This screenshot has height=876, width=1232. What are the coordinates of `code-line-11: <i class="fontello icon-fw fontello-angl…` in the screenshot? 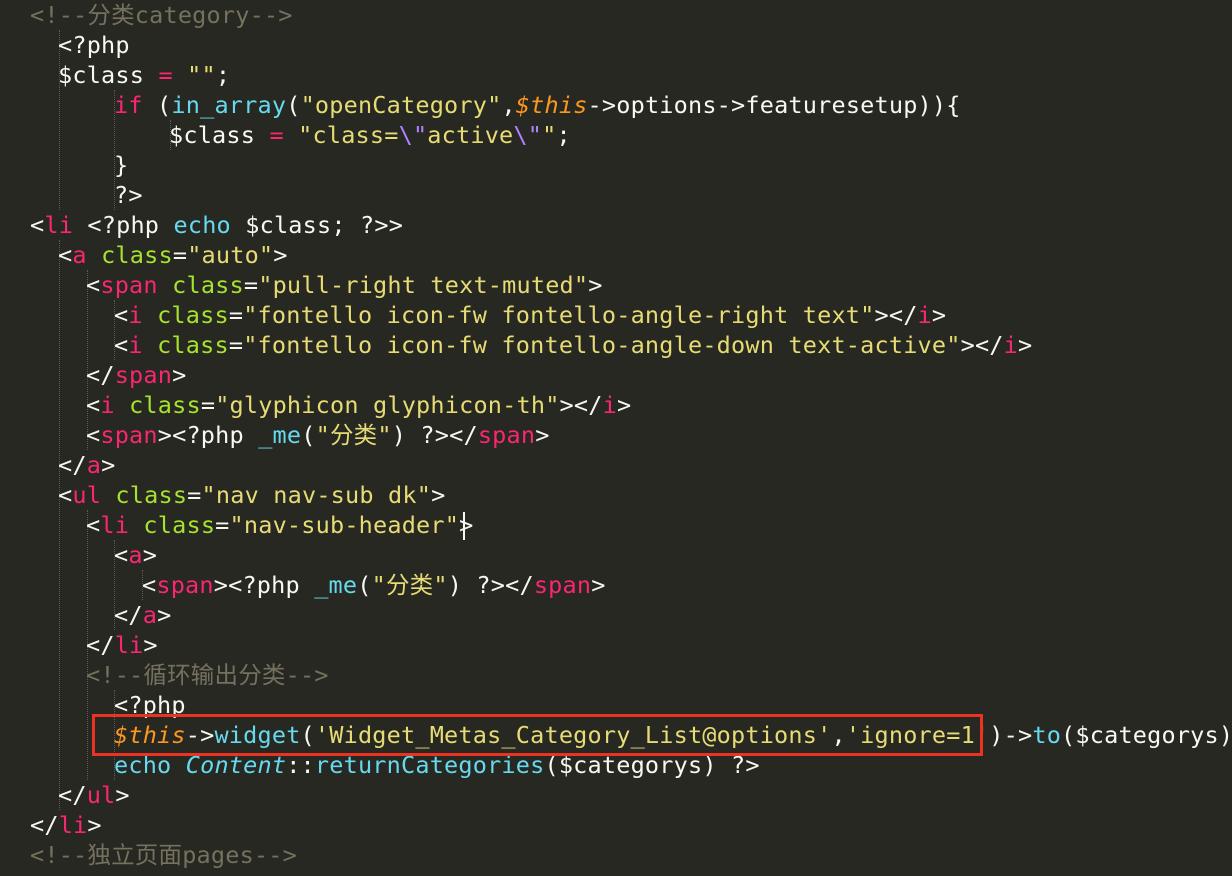 It's located at (530, 315).